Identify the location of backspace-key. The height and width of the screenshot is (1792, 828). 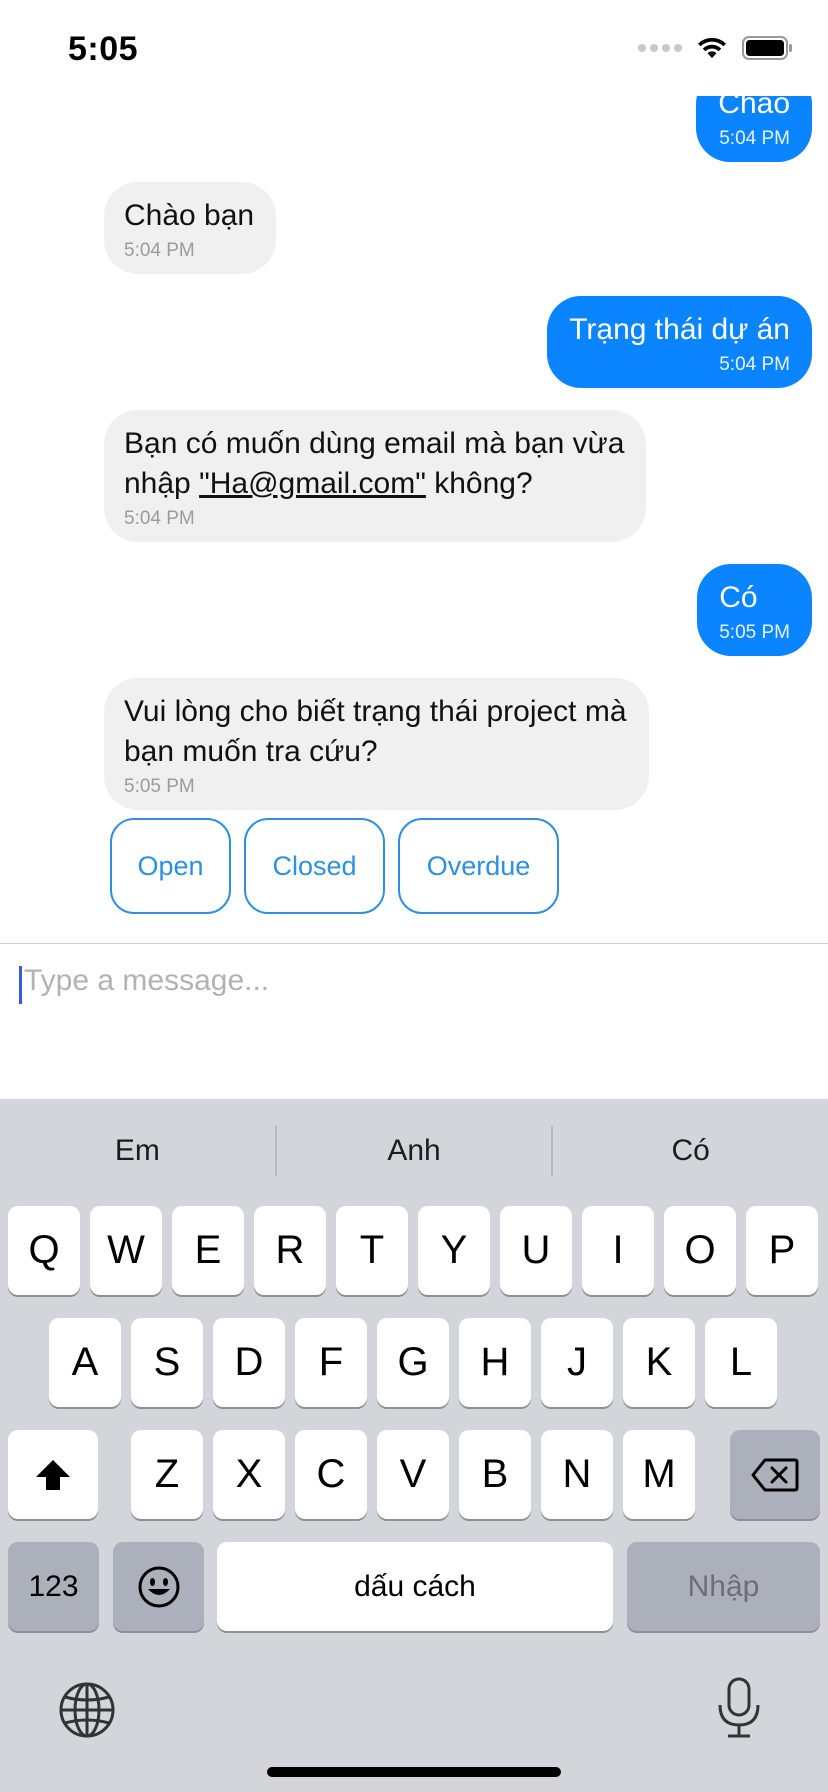
(775, 1474).